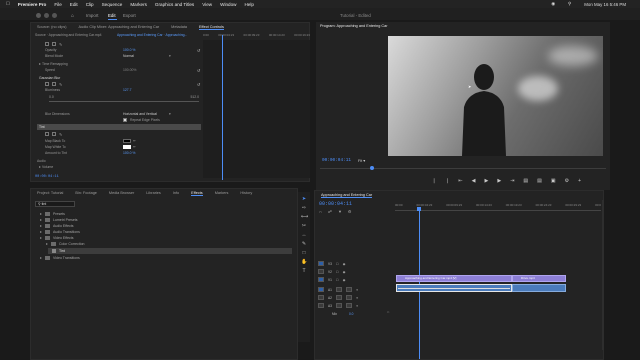 The width and height of the screenshot is (640, 360). Describe the element at coordinates (372, 168) in the screenshot. I see `program-playhead` at that location.